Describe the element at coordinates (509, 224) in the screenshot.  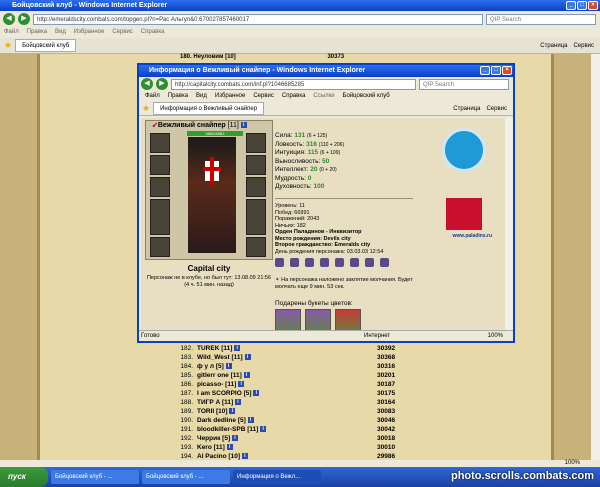
I see `popup-scrollbar` at that location.